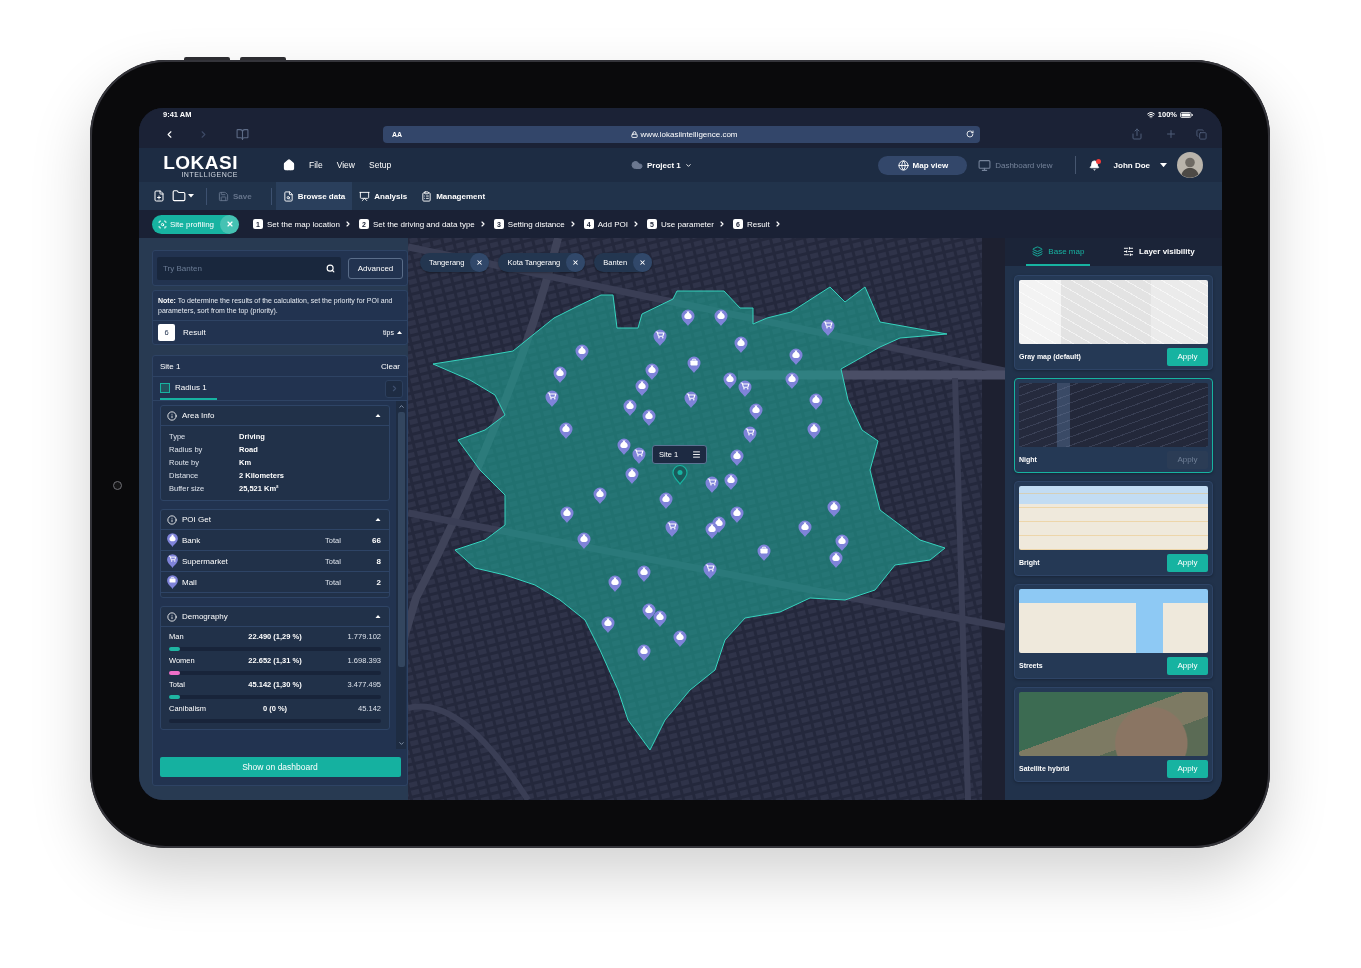 This screenshot has width=1361, height=968. What do you see at coordinates (637, 165) in the screenshot?
I see `cloud-icon` at bounding box center [637, 165].